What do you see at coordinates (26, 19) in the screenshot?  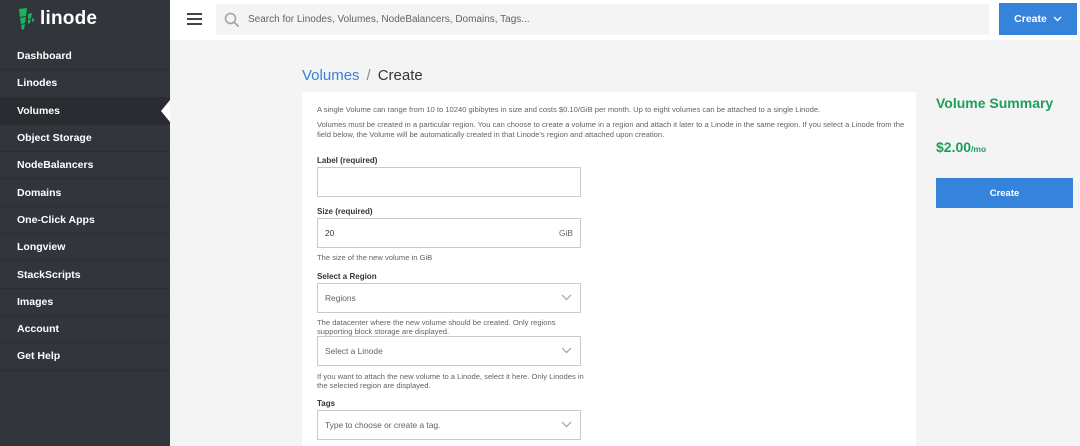 I see `linode-logo-icon` at bounding box center [26, 19].